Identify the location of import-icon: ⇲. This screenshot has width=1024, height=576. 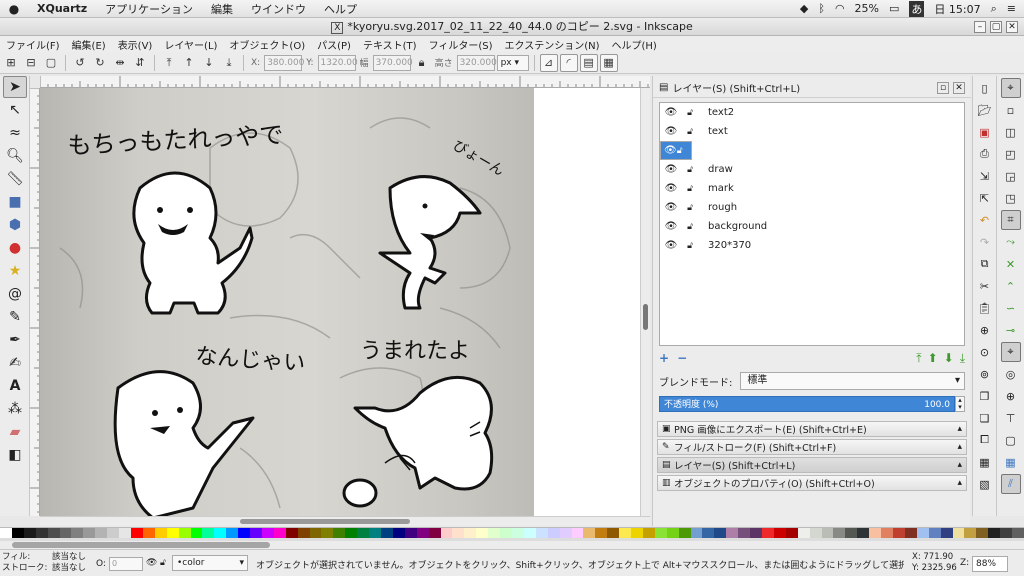
(985, 176).